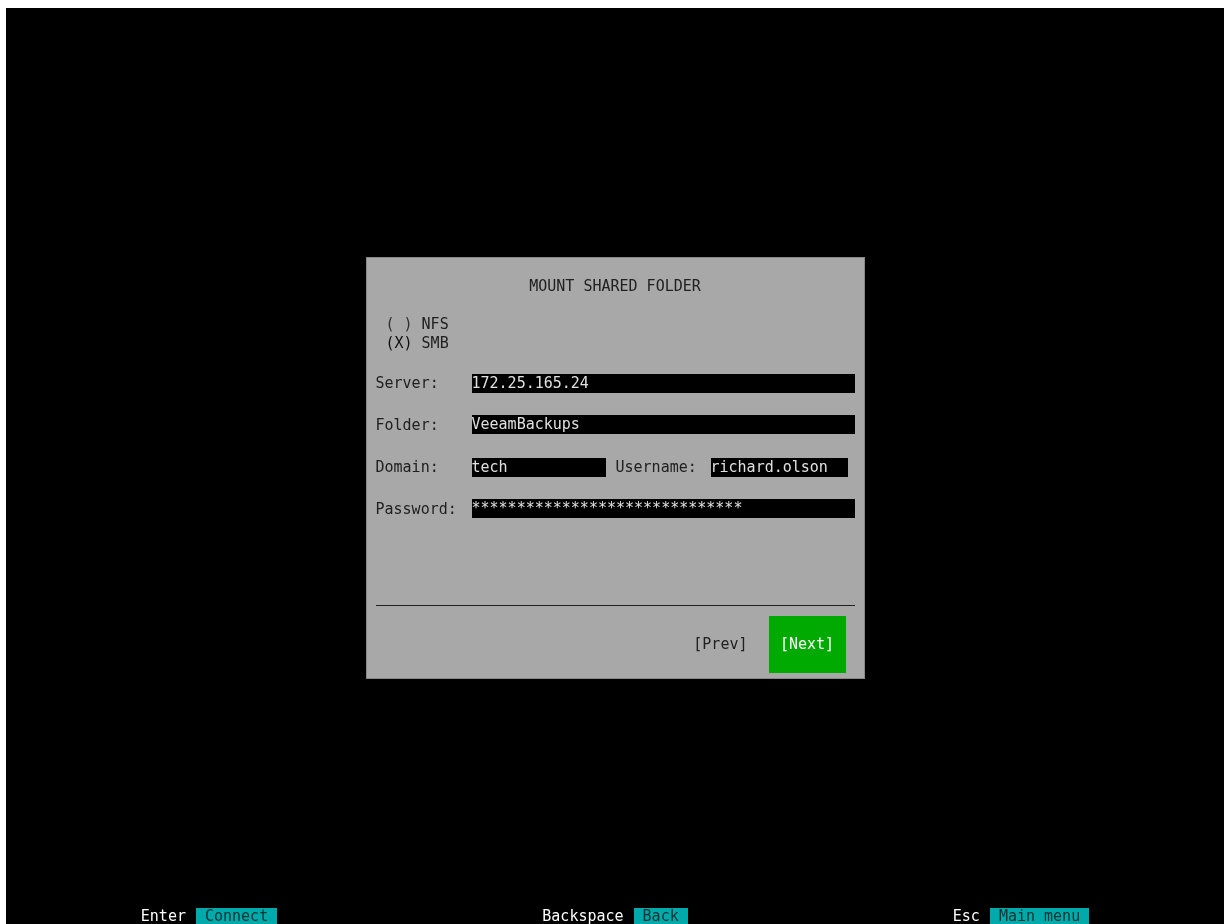 Image resolution: width=1224 pixels, height=924 pixels. What do you see at coordinates (416, 509) in the screenshot?
I see `field-label: Password:` at bounding box center [416, 509].